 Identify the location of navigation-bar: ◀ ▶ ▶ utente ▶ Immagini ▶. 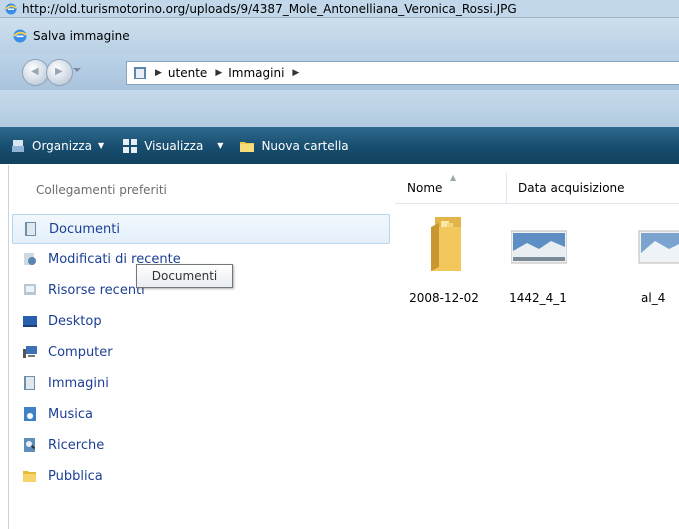
(339, 72).